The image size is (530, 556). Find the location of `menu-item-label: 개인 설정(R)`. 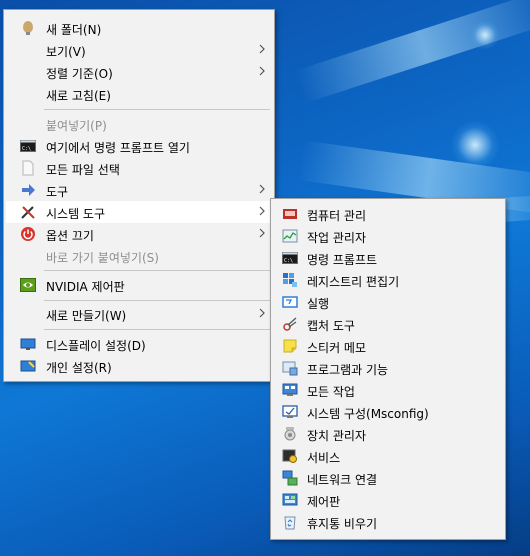

menu-item-label: 개인 설정(R) is located at coordinates (79, 368).